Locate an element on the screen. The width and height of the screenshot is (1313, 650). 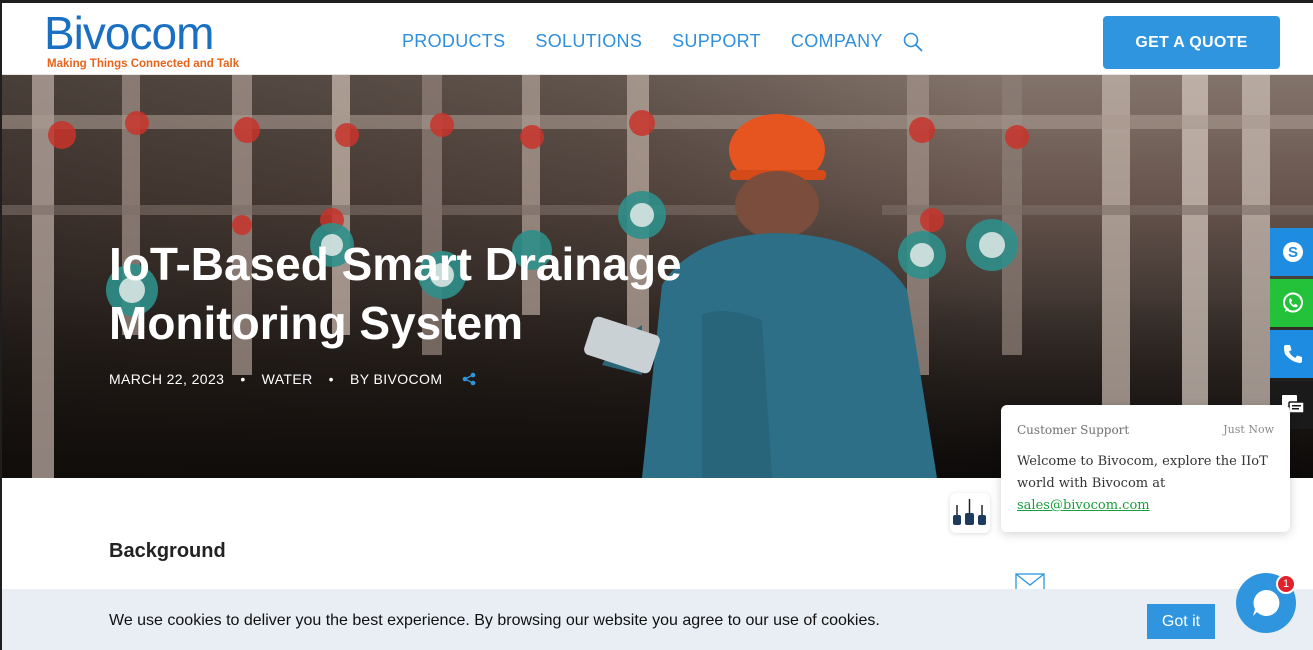
whatsapp-button is located at coordinates (1291, 303).